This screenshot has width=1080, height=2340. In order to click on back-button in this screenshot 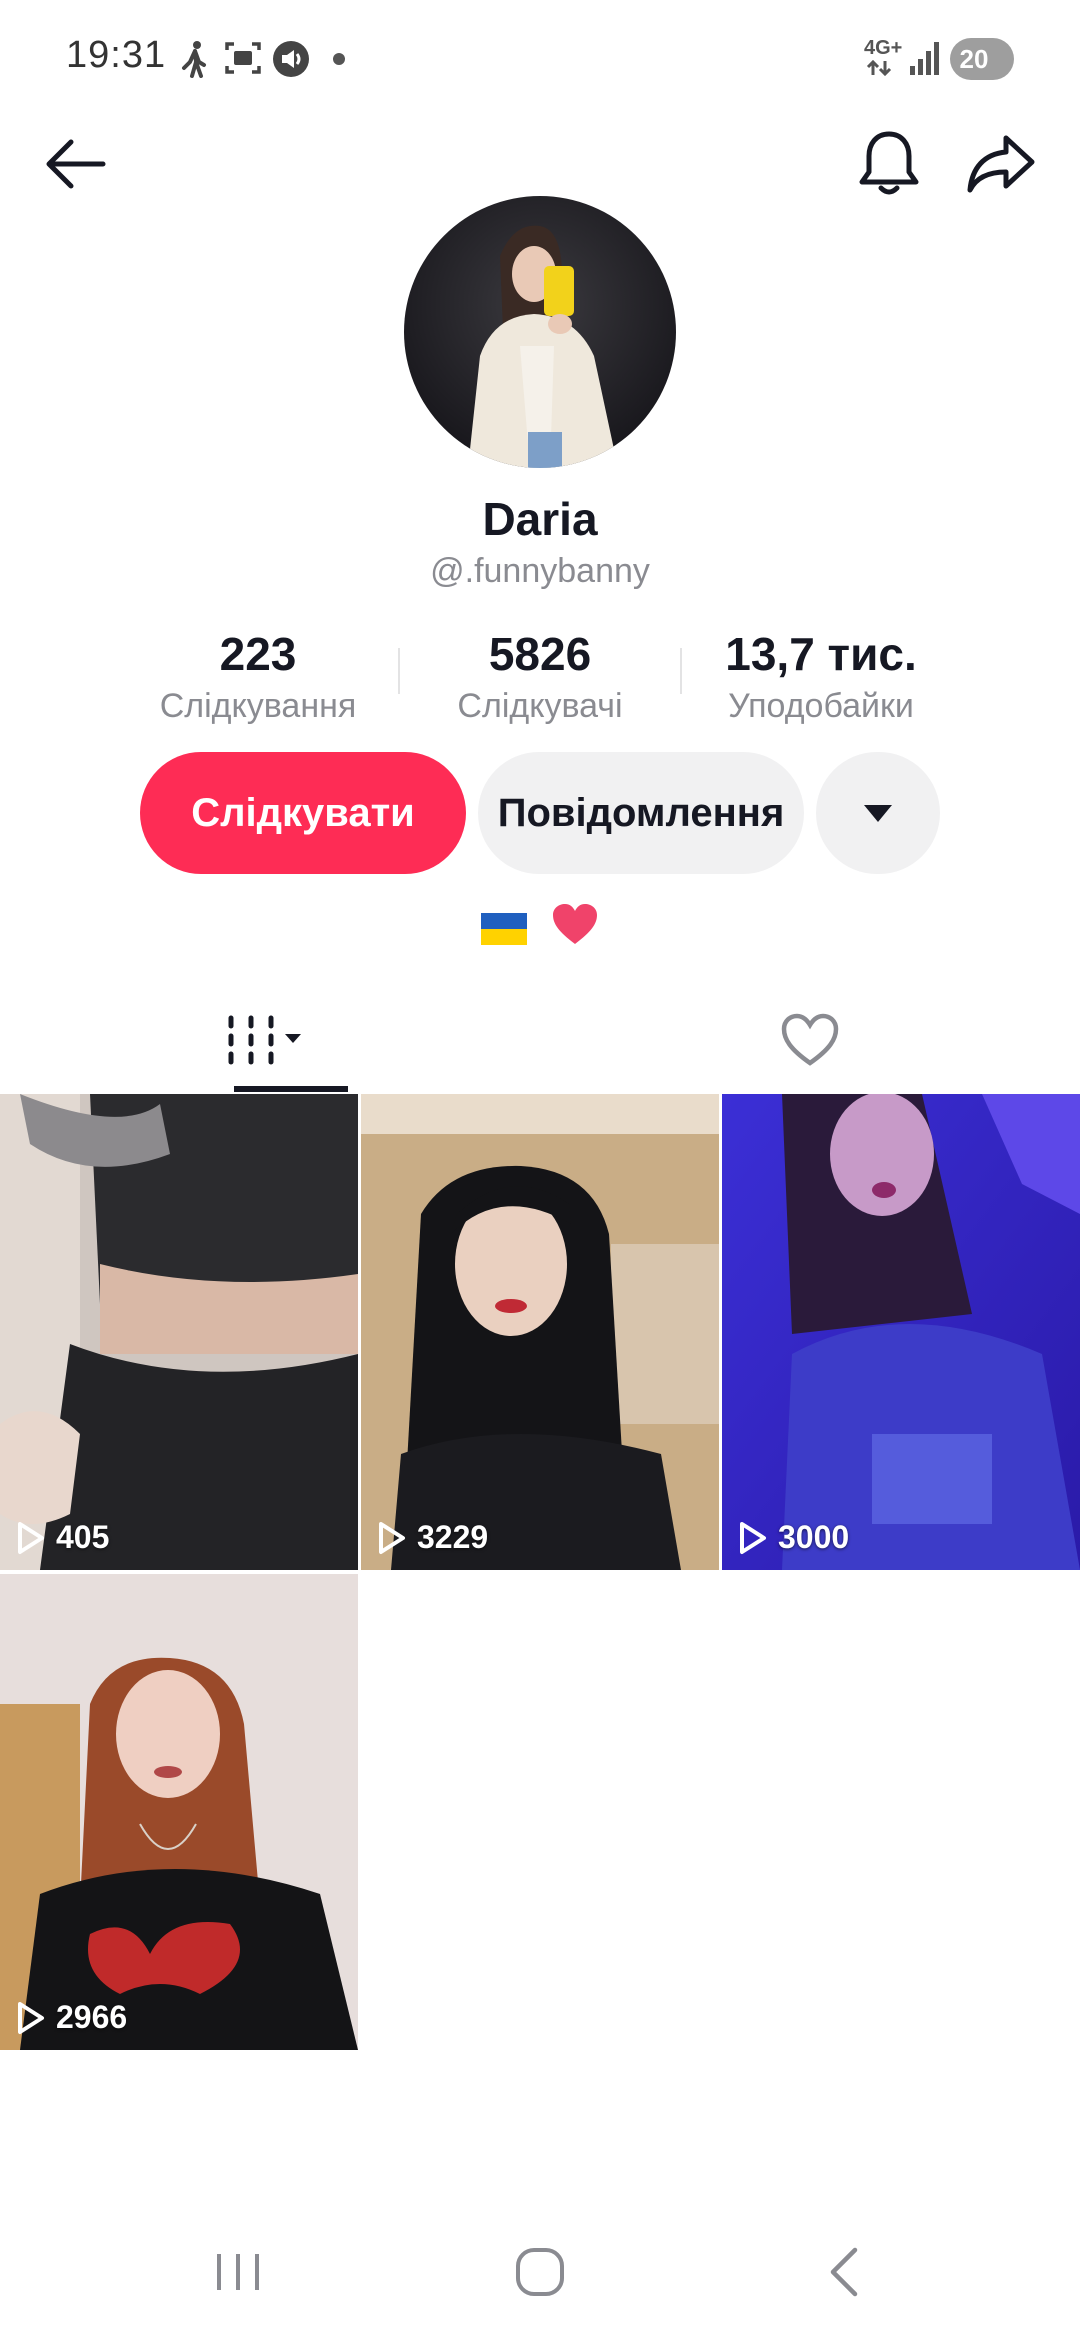, I will do `click(75, 164)`.